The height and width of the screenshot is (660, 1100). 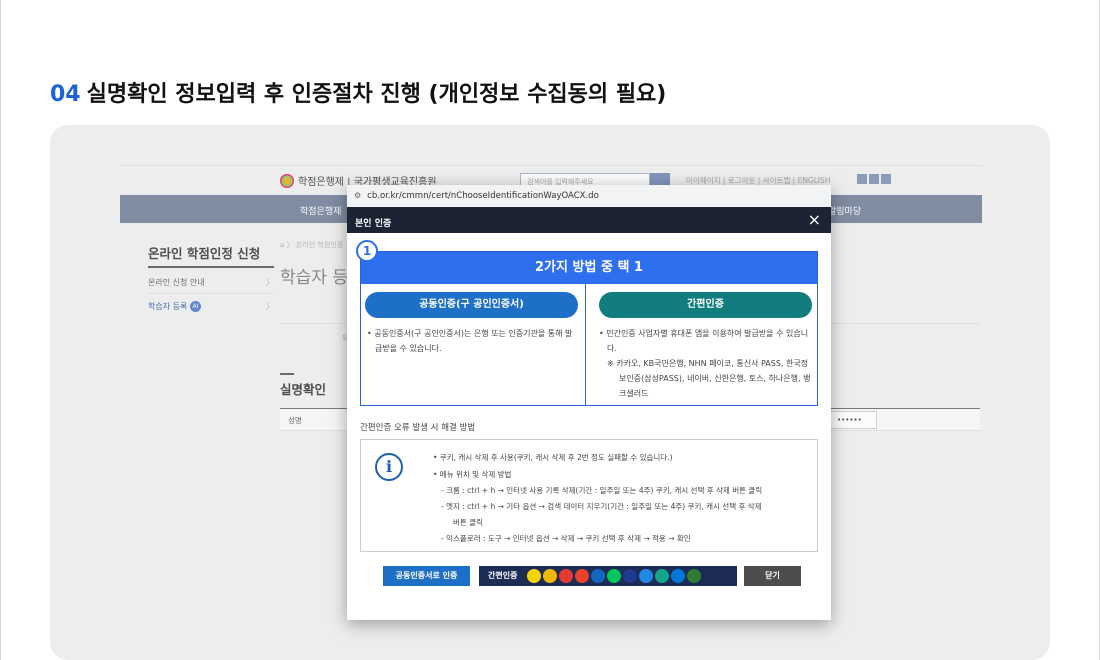 I want to click on simple-auth-description: • 민간인증 사업자별 휴대폰 앱을 이용하여 발급받을 수 있습니다., so click(x=704, y=341).